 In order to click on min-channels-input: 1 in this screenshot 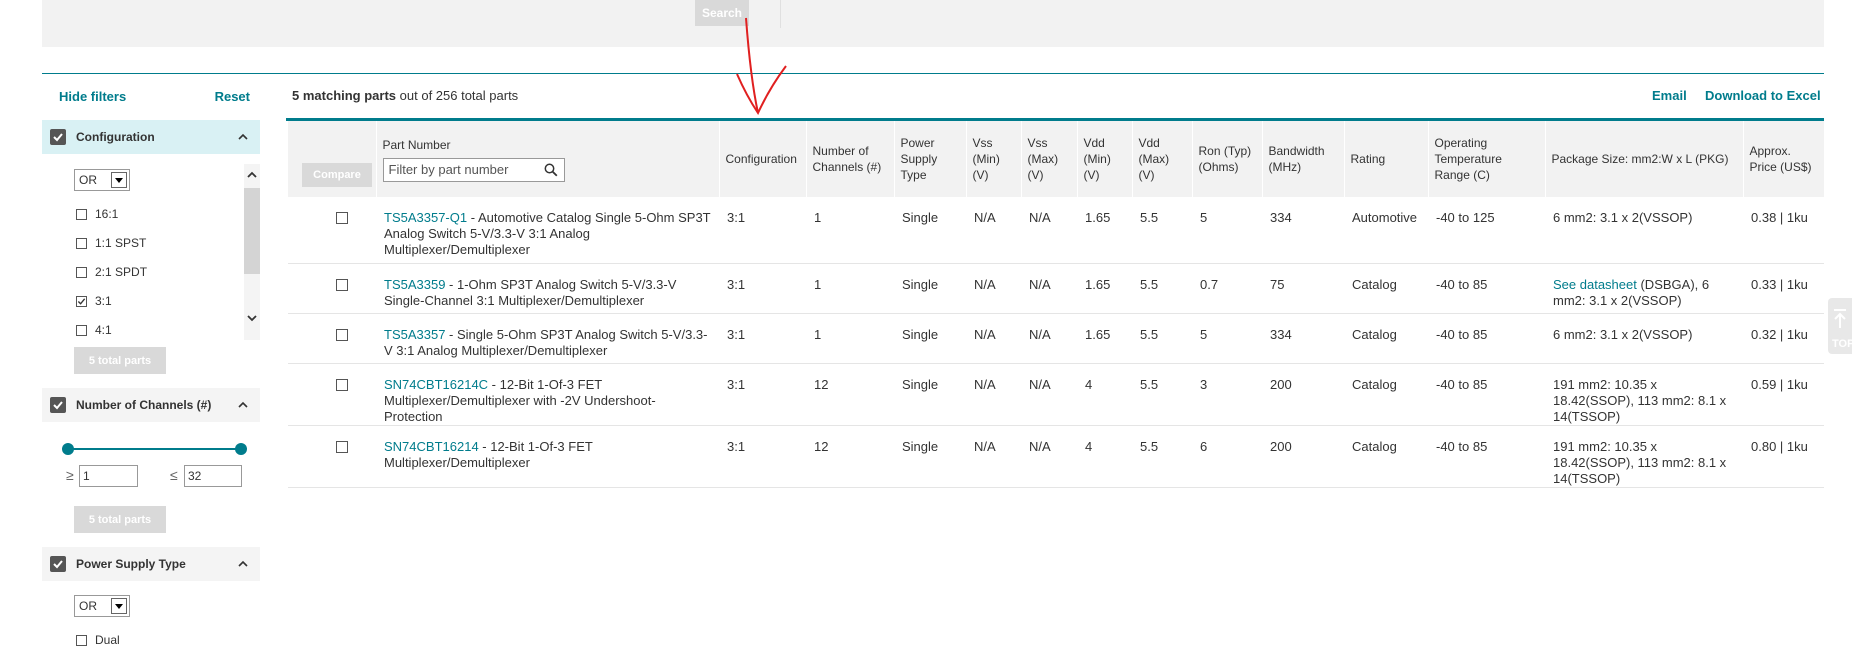, I will do `click(108, 476)`.